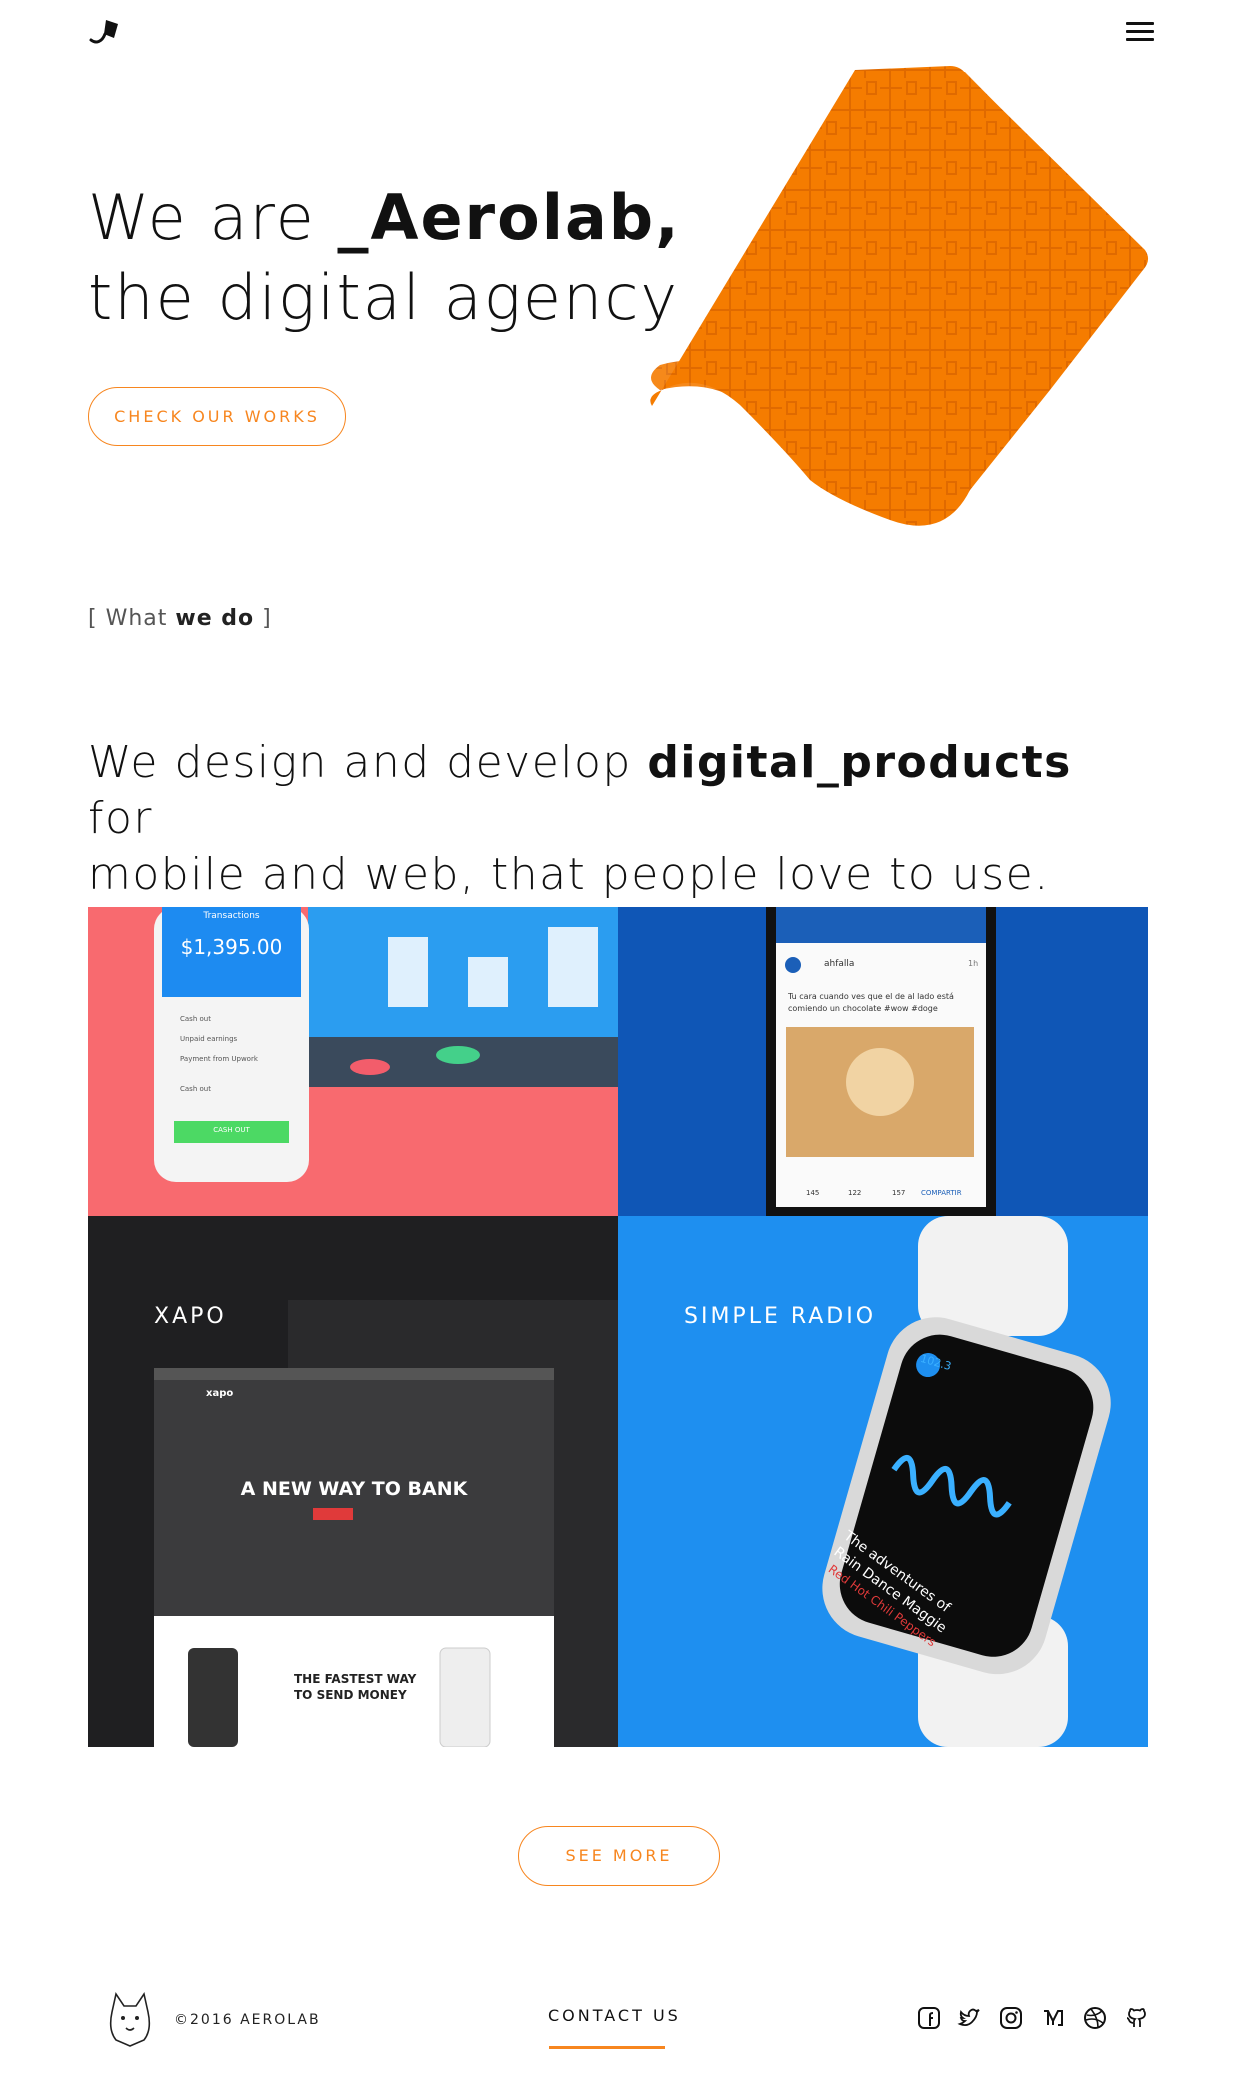 This screenshot has height=2089, width=1238. What do you see at coordinates (1011, 2018) in the screenshot?
I see `instagram-icon` at bounding box center [1011, 2018].